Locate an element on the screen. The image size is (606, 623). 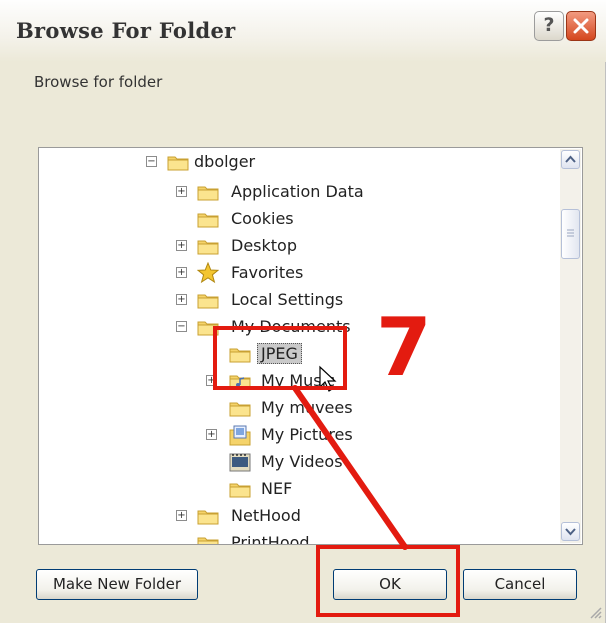
tree-node-nef: NEF is located at coordinates (276, 488).